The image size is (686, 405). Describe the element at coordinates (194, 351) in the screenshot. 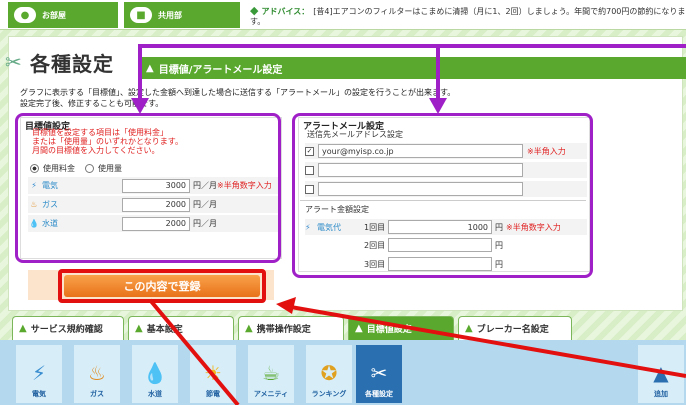

I see `red-line-bottom` at that location.